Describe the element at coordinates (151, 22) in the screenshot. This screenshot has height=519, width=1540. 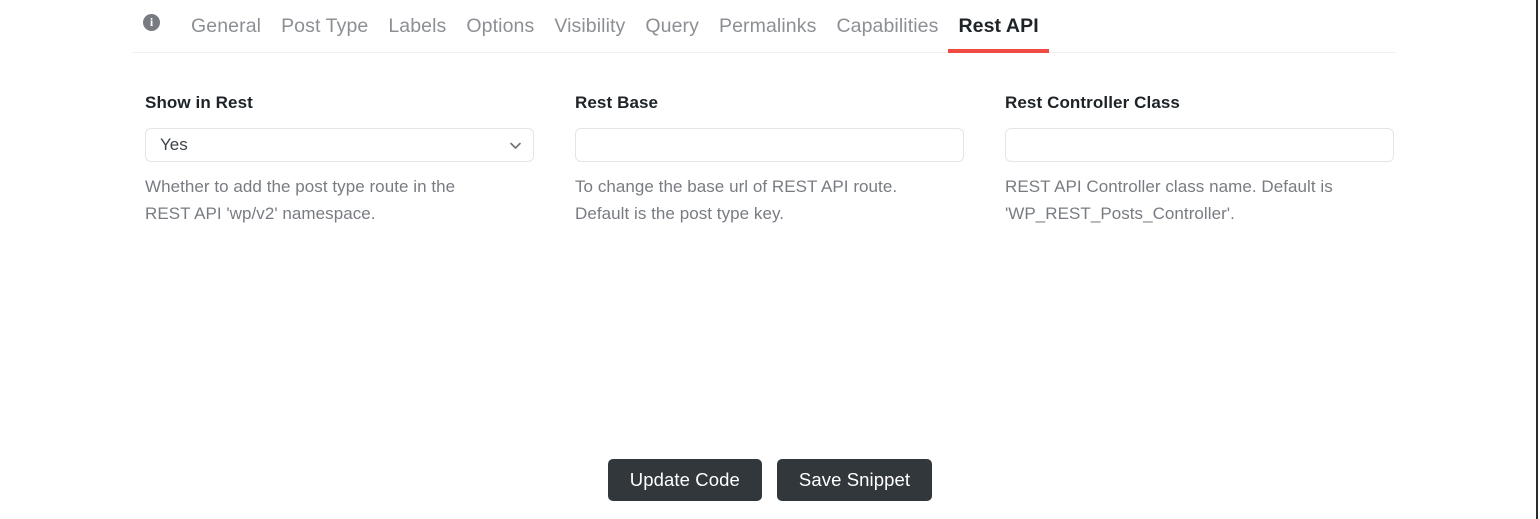
I see `info-icon: i` at that location.